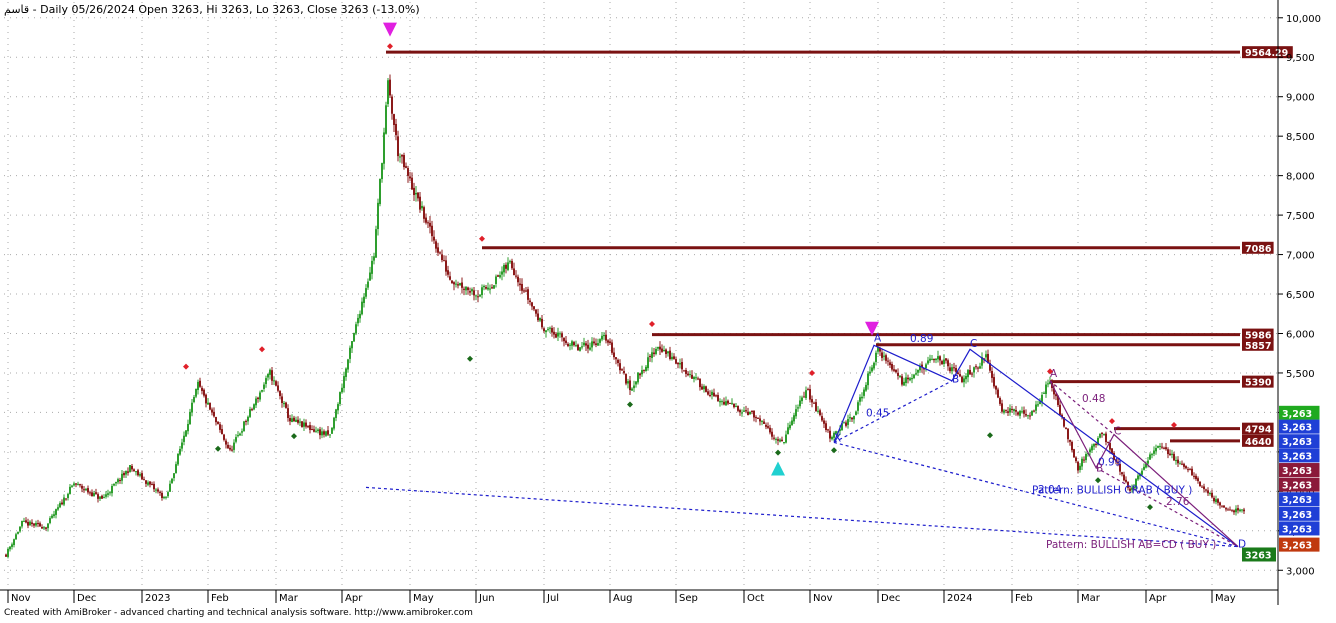 The height and width of the screenshot is (623, 1336). Describe the element at coordinates (1093, 399) in the screenshot. I see `pattern-label: 0.48` at that location.